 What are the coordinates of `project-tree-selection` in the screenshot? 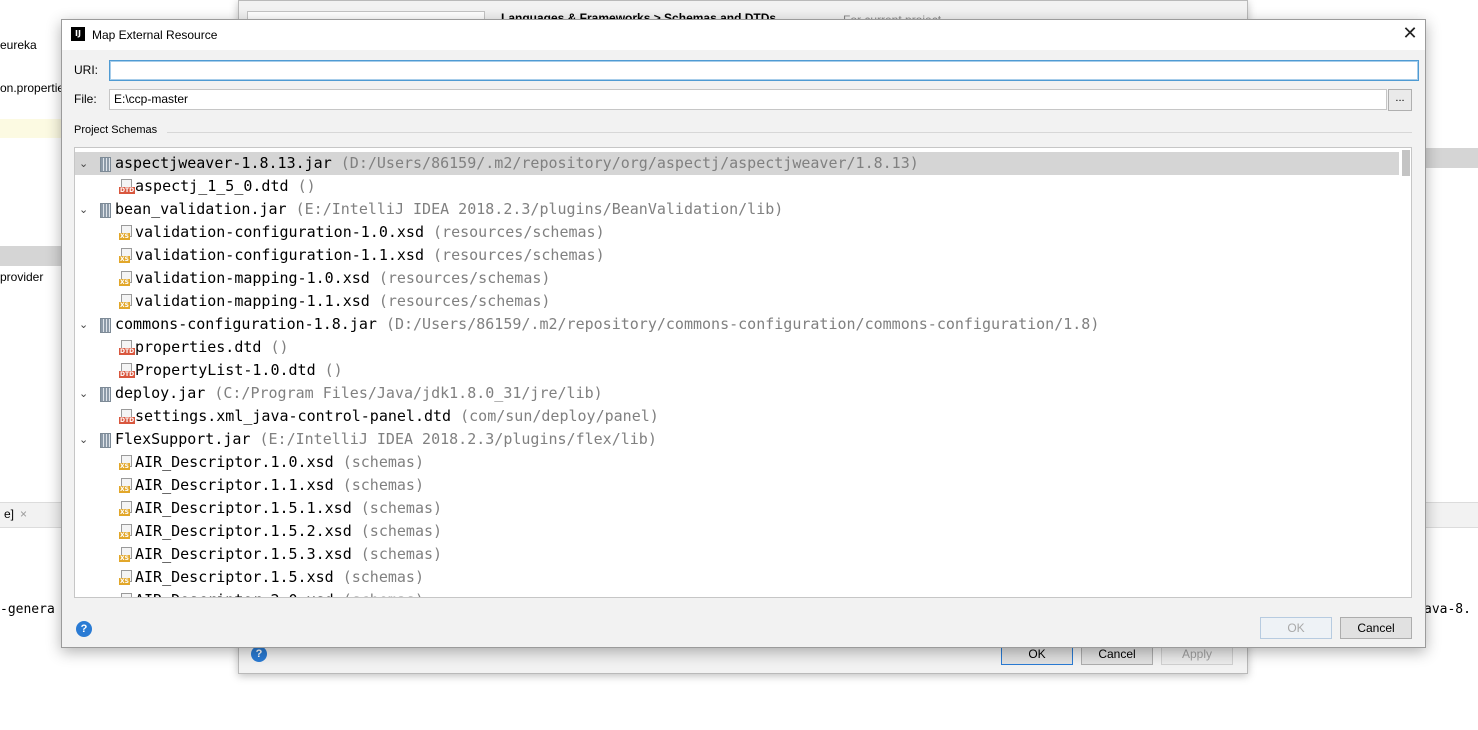 It's located at (31, 256).